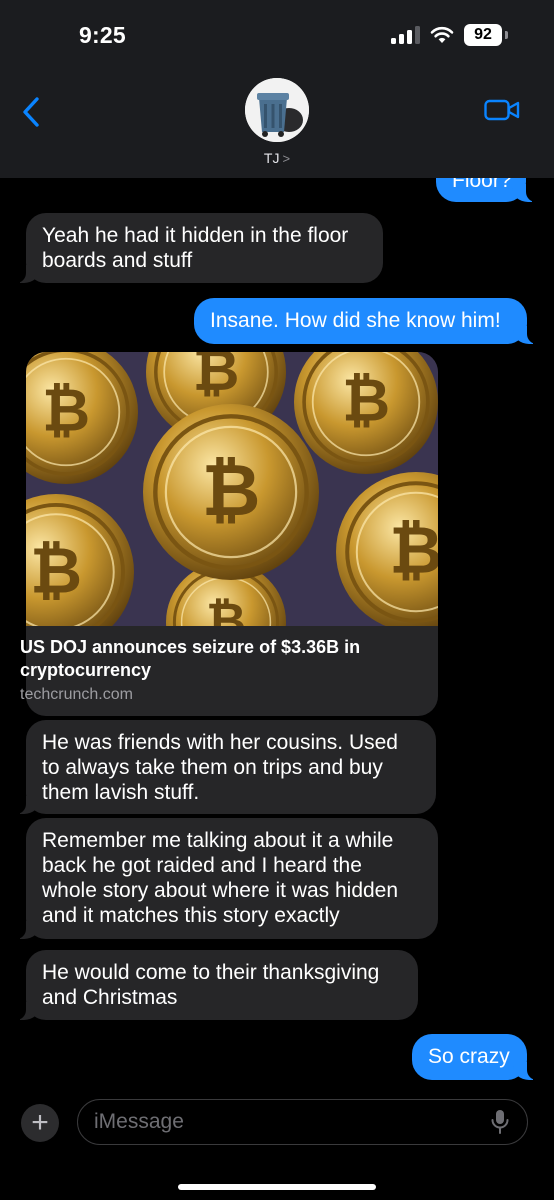 The height and width of the screenshot is (1200, 554). I want to click on battery-level: 92, so click(483, 34).